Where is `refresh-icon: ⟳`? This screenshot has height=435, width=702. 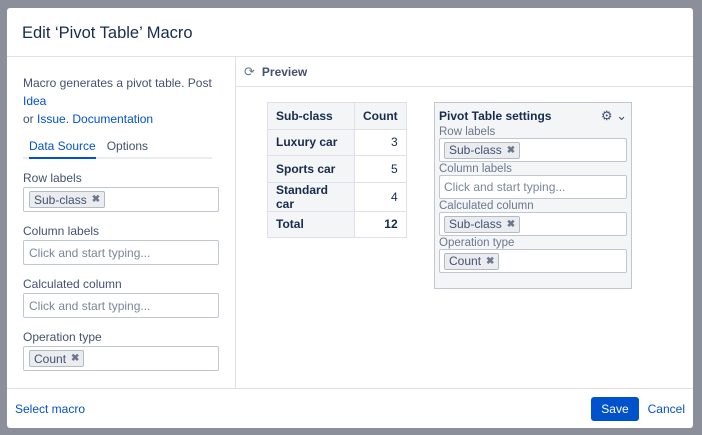
refresh-icon: ⟳ is located at coordinates (249, 72).